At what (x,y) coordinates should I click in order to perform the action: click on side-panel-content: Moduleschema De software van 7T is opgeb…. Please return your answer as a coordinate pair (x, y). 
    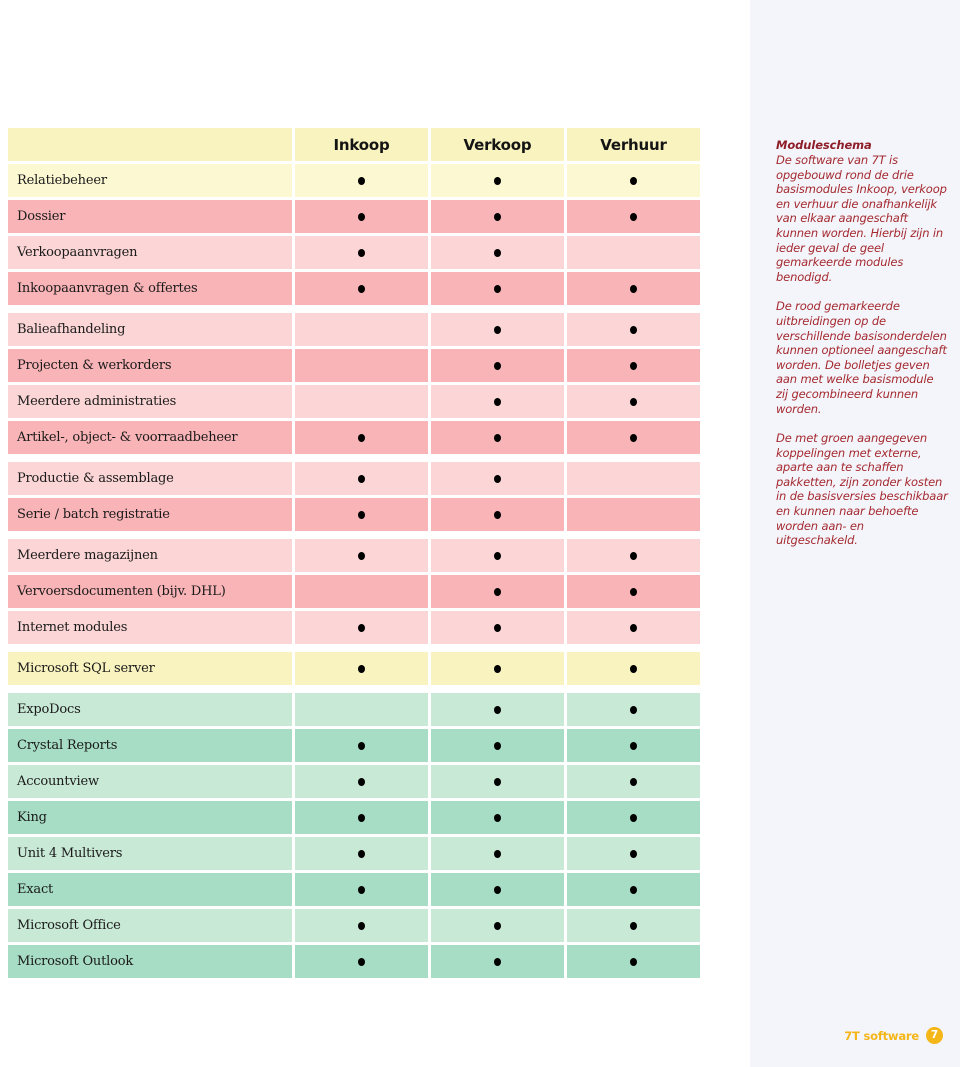
    Looking at the image, I should click on (862, 343).